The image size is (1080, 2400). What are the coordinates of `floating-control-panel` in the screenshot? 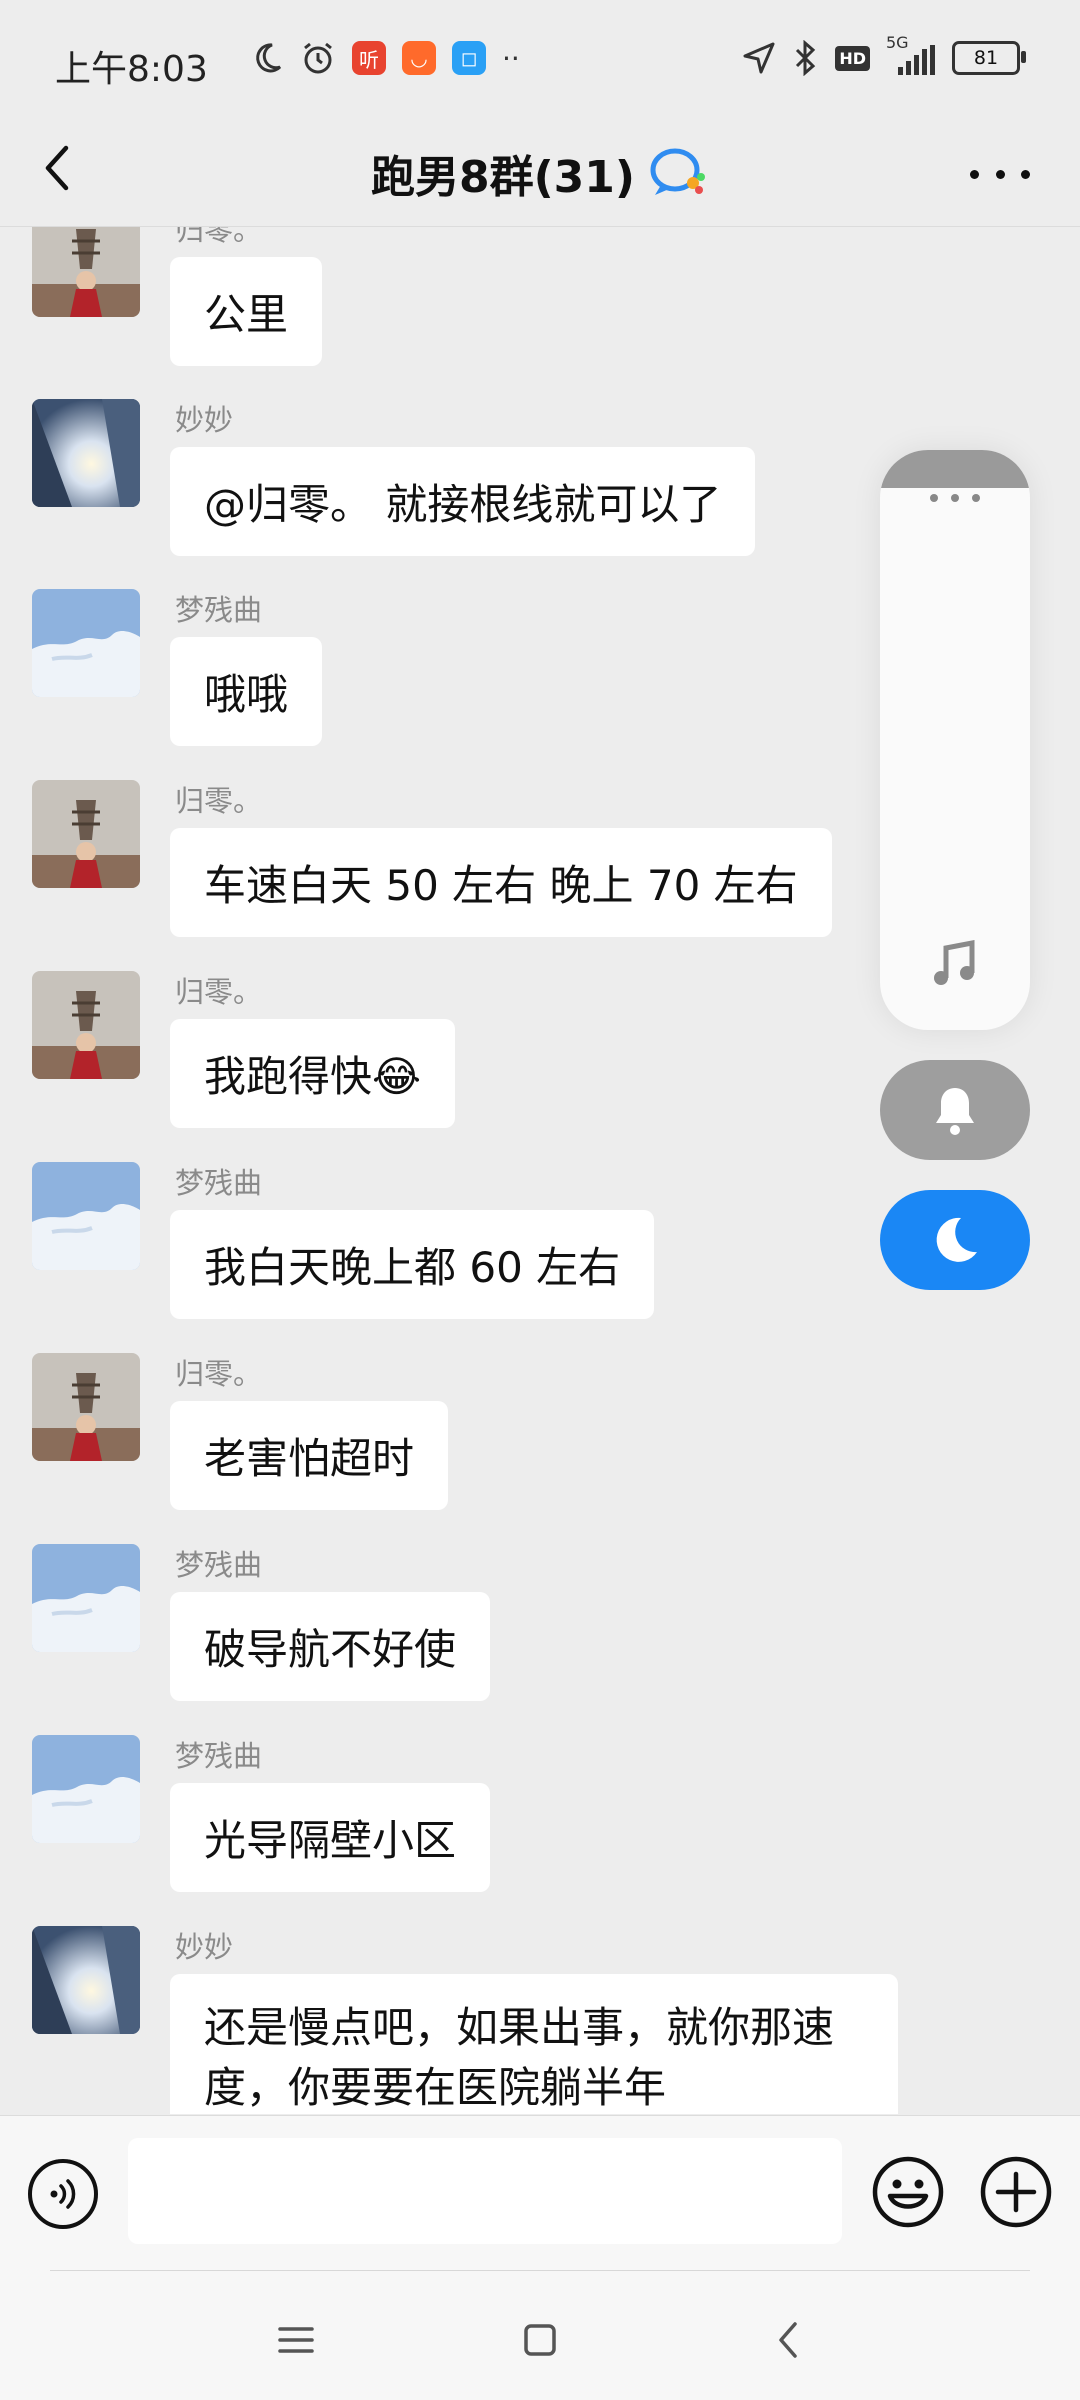 It's located at (955, 740).